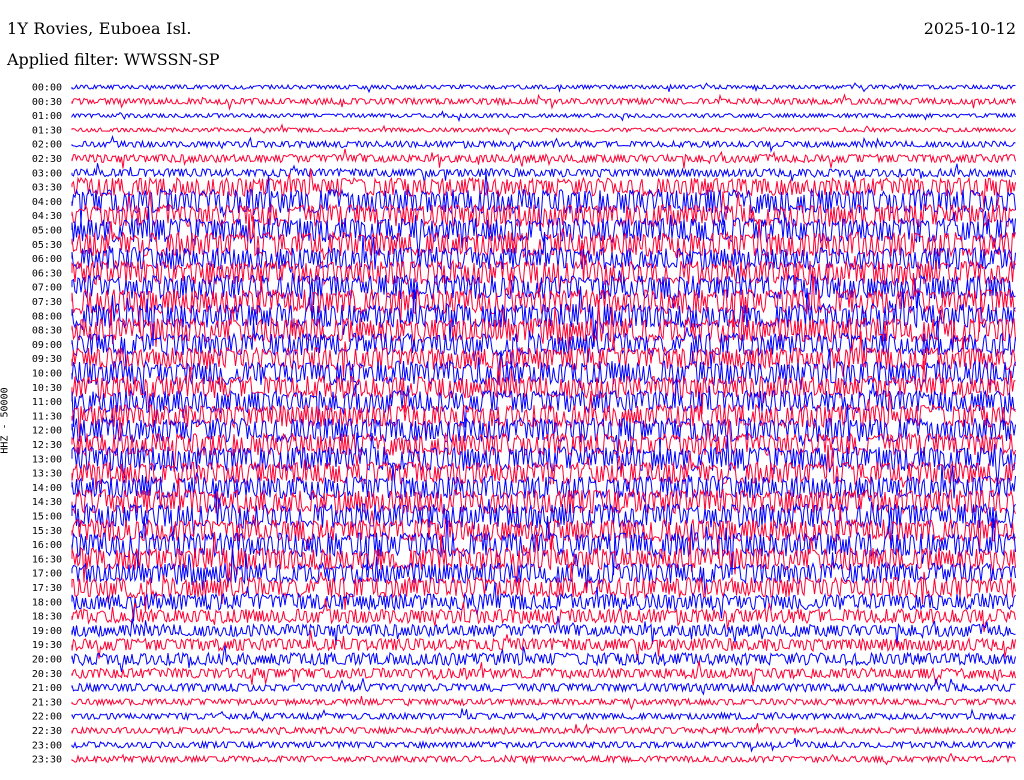 Image resolution: width=1024 pixels, height=780 pixels. What do you see at coordinates (47, 488) in the screenshot?
I see `time-tick-label: 14:00` at bounding box center [47, 488].